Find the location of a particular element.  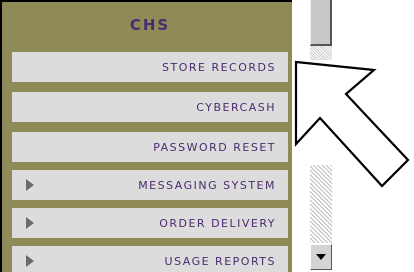

scroll-down-button is located at coordinates (321, 257).